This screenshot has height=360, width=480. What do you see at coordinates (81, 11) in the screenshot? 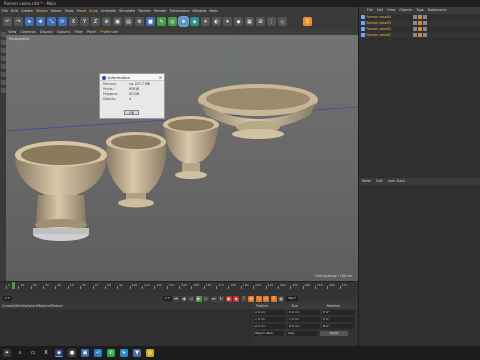
I see `menu-item: Mesh` at bounding box center [81, 11].